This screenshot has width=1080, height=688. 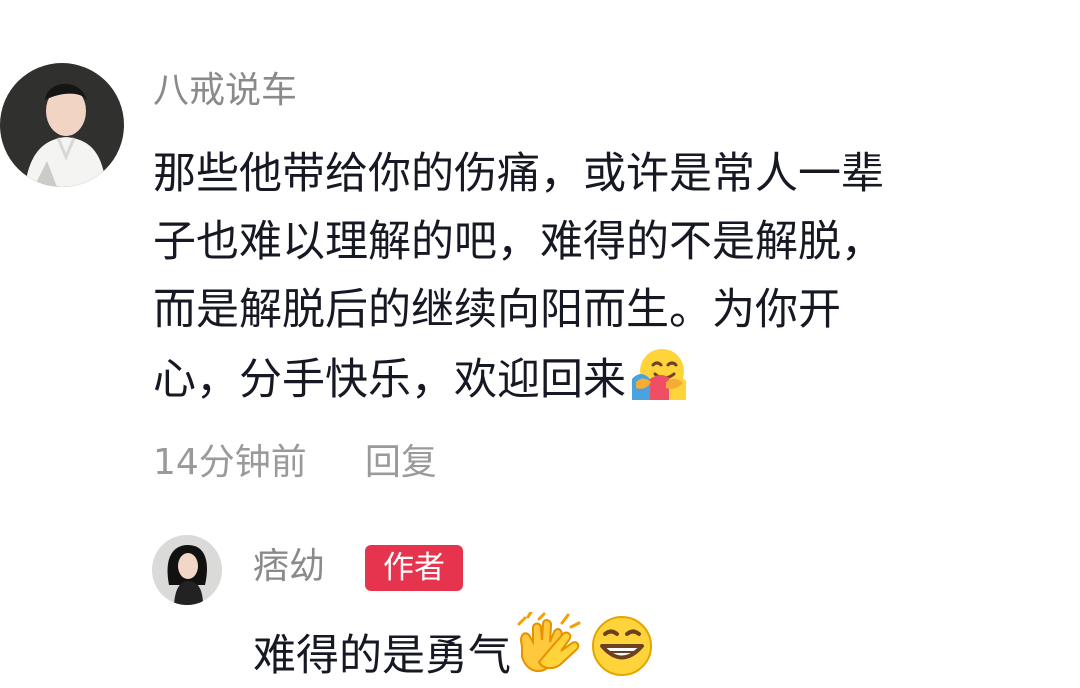 What do you see at coordinates (289, 567) in the screenshot?
I see `author-name: 痞幼` at bounding box center [289, 567].